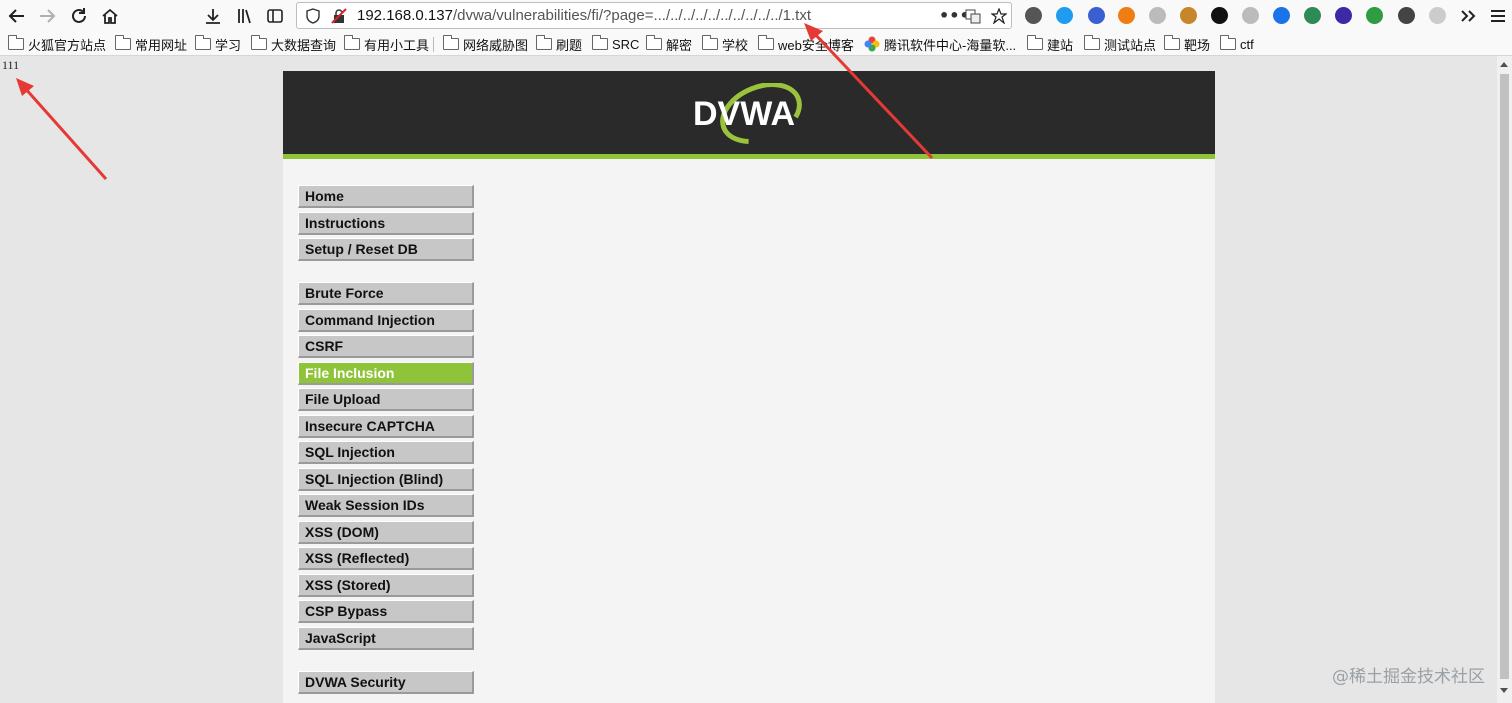  I want to click on bookmark-item: web安全博客, so click(806, 44).